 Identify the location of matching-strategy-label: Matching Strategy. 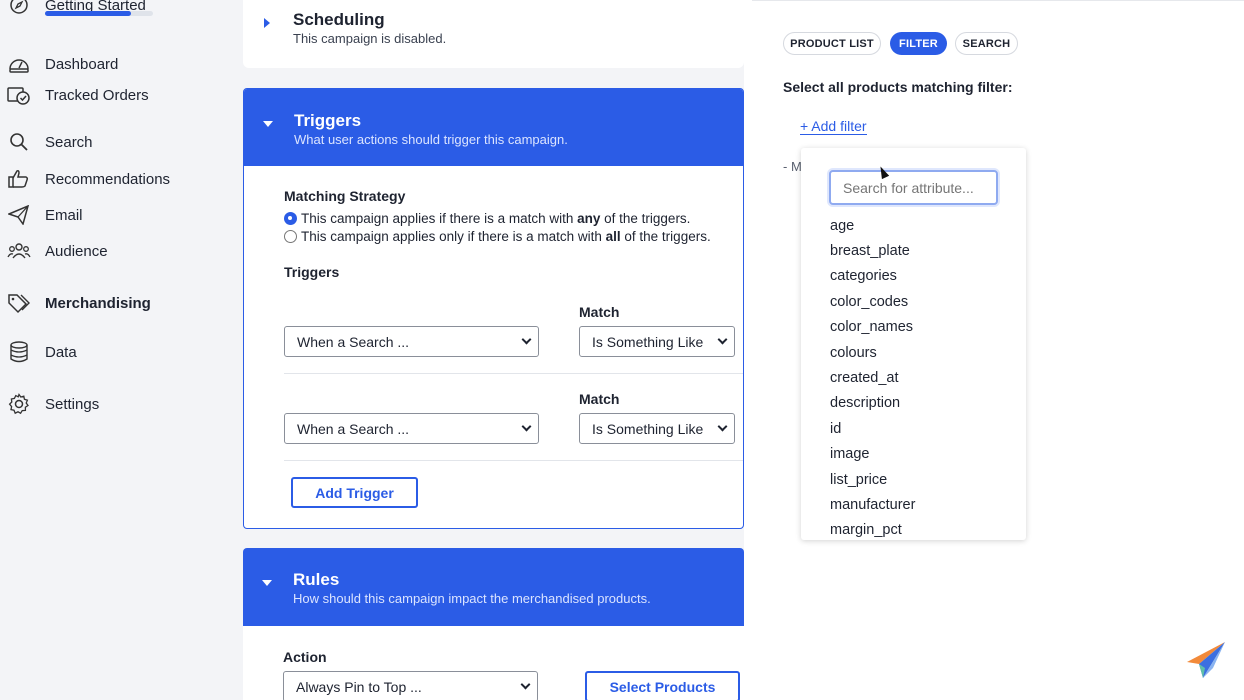
(345, 196).